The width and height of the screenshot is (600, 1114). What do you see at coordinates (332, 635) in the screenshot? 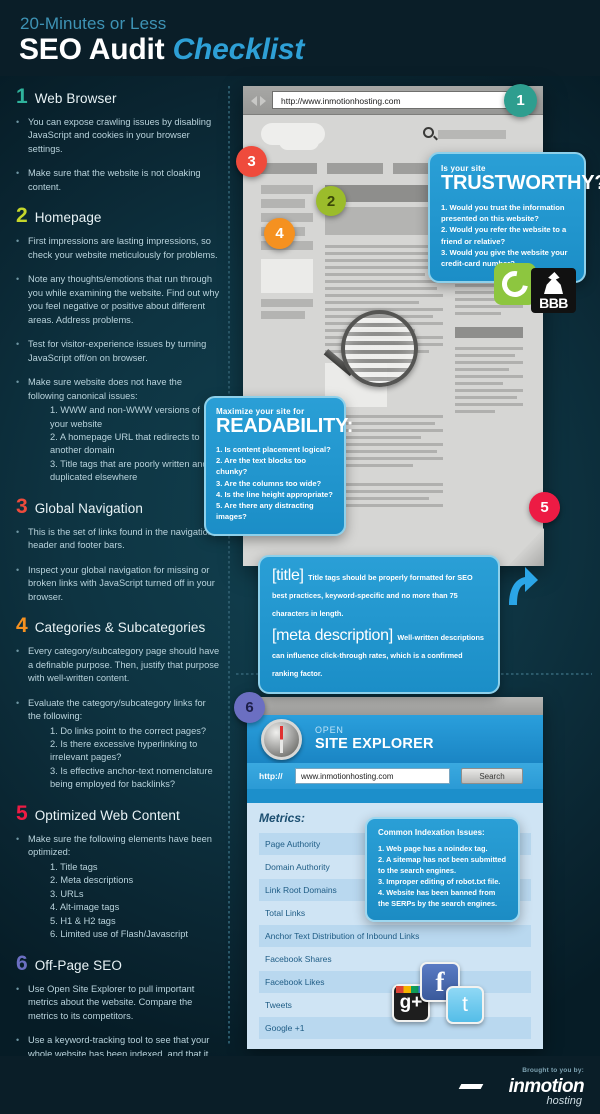
I see `meta-tag-label: [meta description]` at bounding box center [332, 635].